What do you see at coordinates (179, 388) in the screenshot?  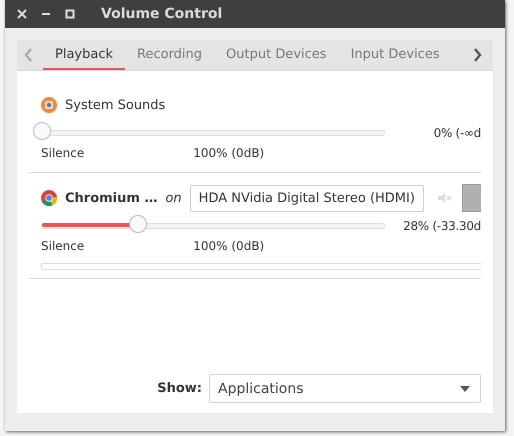 I see `show-label: Show:` at bounding box center [179, 388].